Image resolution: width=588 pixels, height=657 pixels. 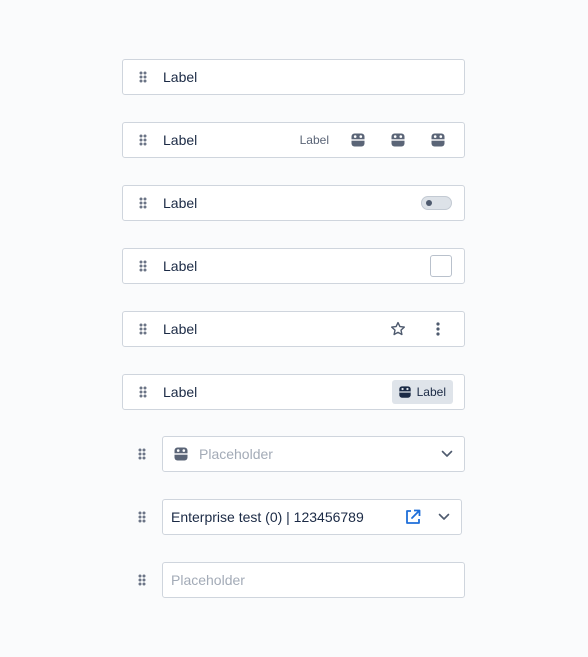 I want to click on list-row-5: Label, so click(x=293, y=329).